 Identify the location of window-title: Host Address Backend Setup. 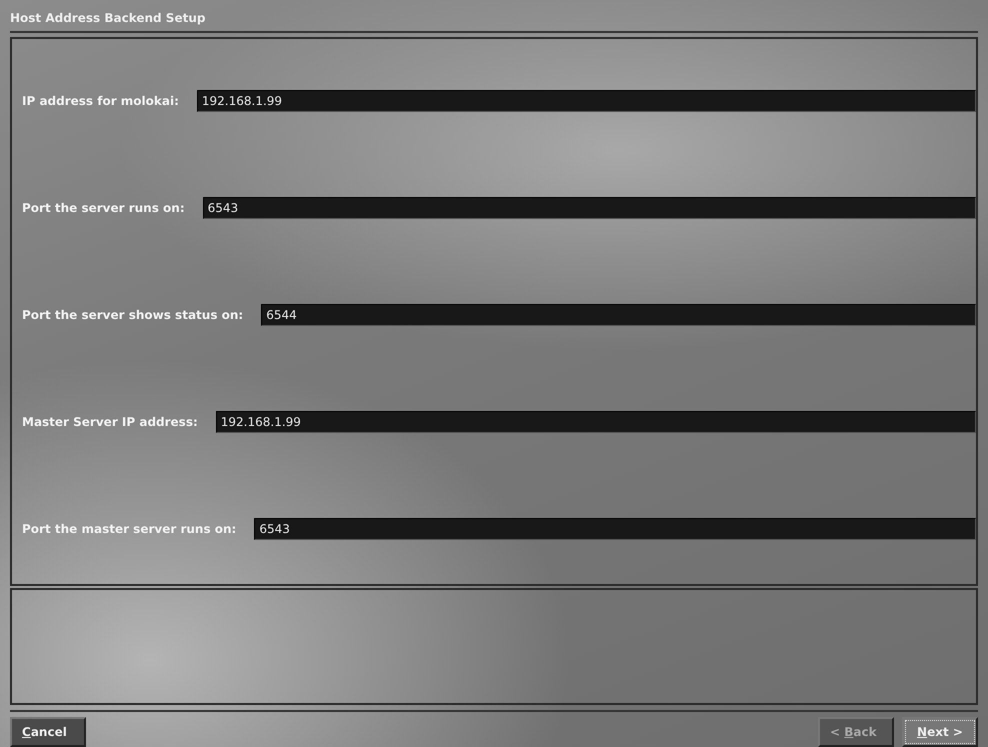
(494, 16).